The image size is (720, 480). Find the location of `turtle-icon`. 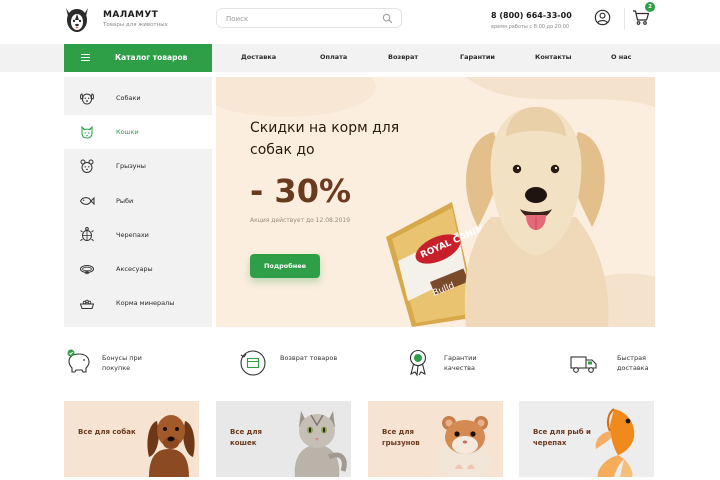

turtle-icon is located at coordinates (87, 234).